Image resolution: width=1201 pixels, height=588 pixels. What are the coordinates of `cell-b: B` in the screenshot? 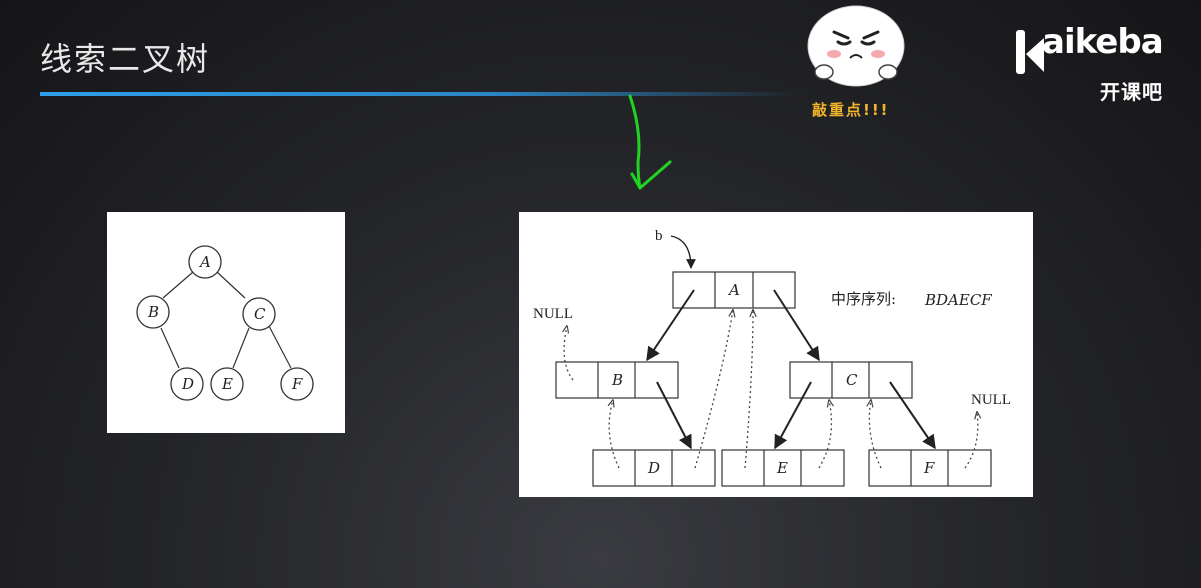 It's located at (617, 380).